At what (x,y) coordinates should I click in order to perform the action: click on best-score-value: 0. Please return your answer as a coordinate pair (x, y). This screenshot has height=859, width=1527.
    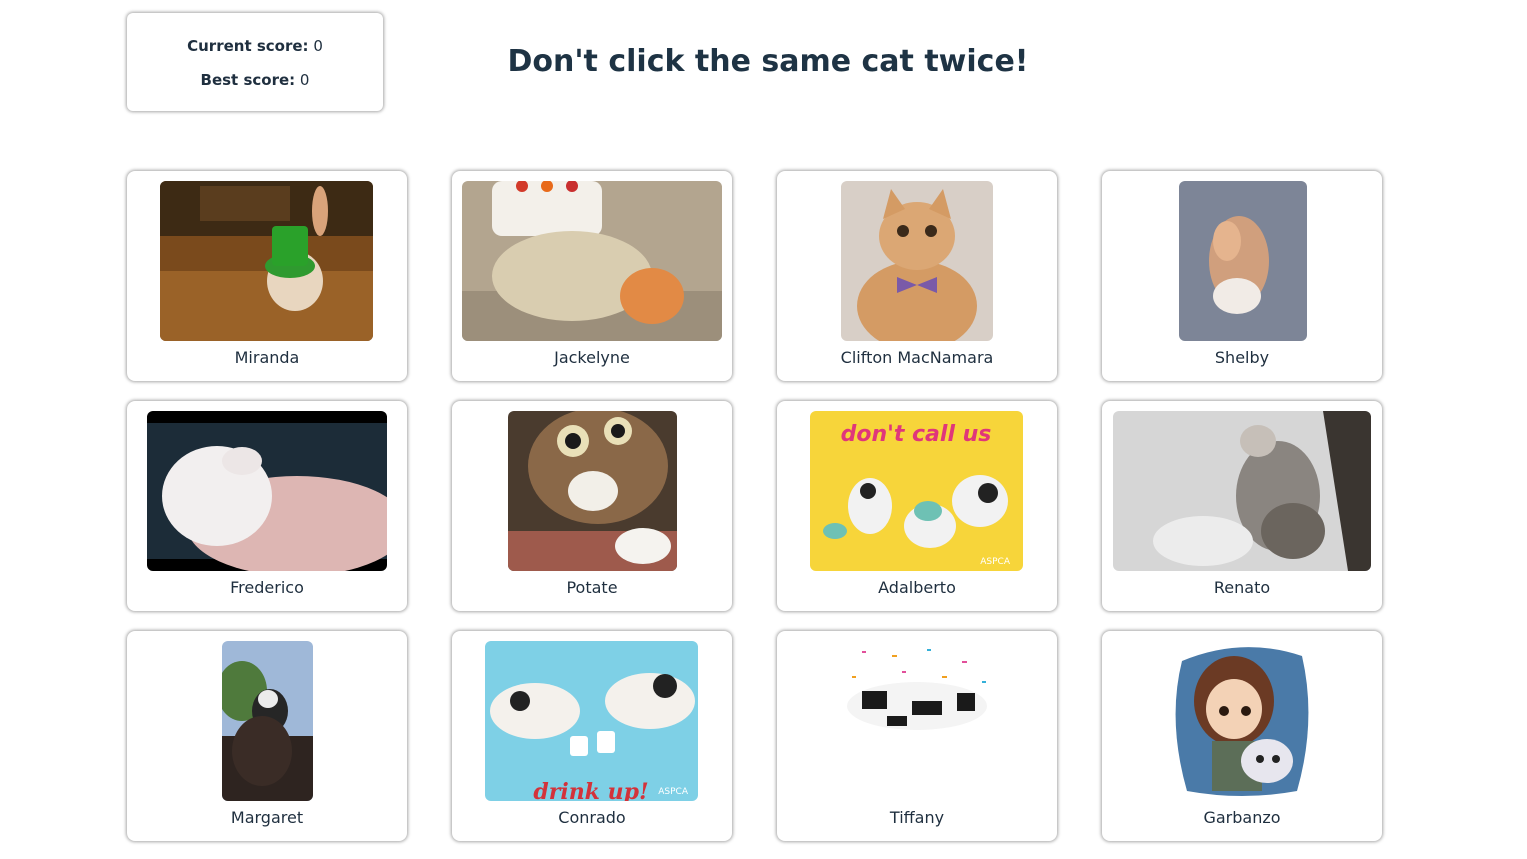
    Looking at the image, I should click on (304, 80).